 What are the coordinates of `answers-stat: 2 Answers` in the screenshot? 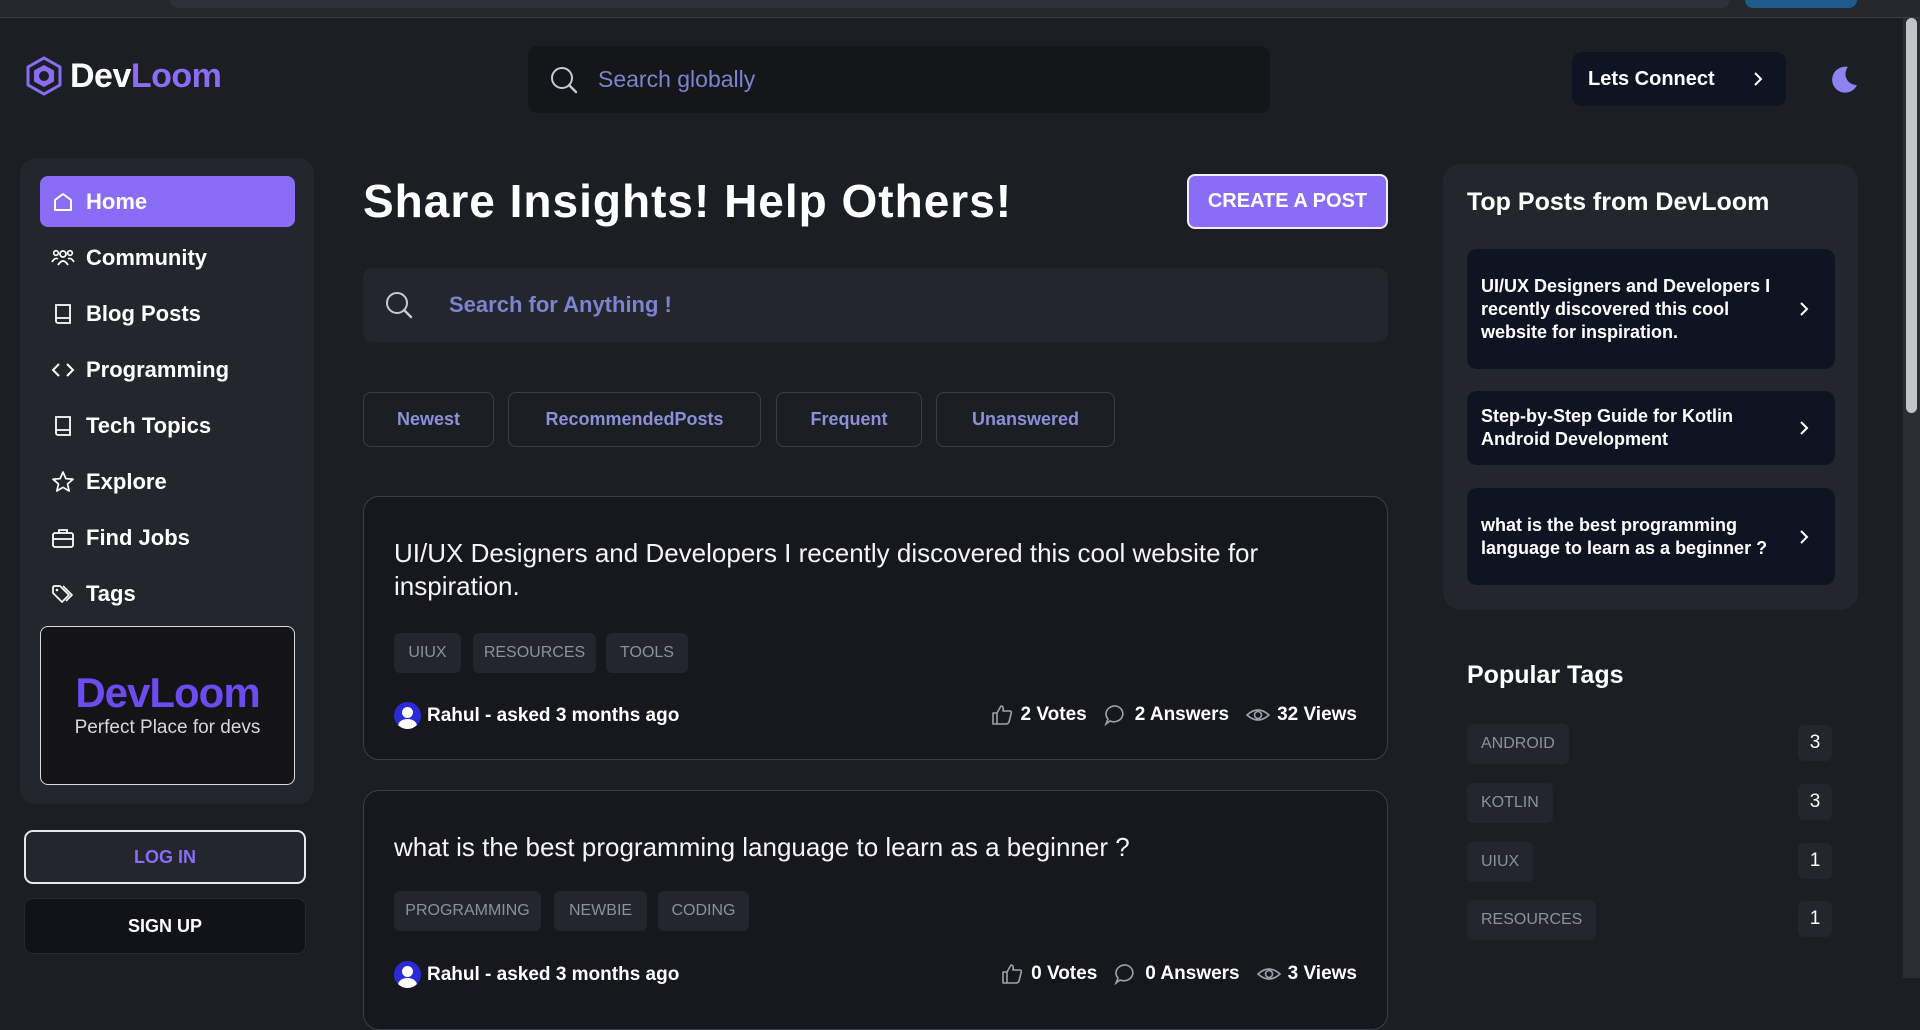 It's located at (1166, 715).